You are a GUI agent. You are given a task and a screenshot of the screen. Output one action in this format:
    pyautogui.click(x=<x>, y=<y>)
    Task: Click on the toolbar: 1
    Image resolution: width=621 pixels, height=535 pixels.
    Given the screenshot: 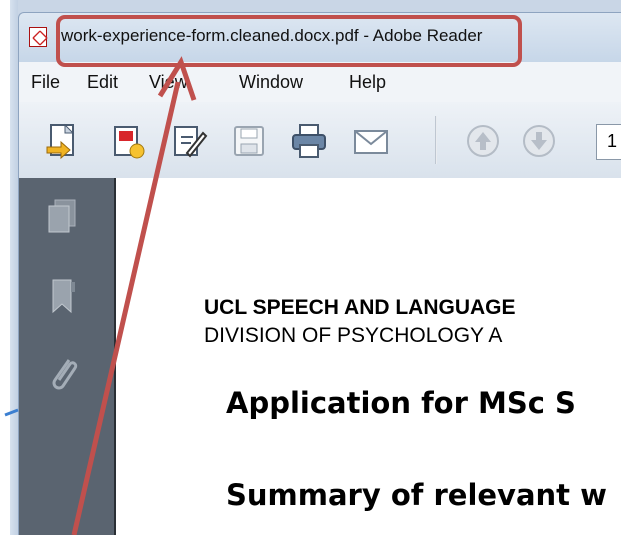 What is the action you would take?
    pyautogui.click(x=319, y=140)
    